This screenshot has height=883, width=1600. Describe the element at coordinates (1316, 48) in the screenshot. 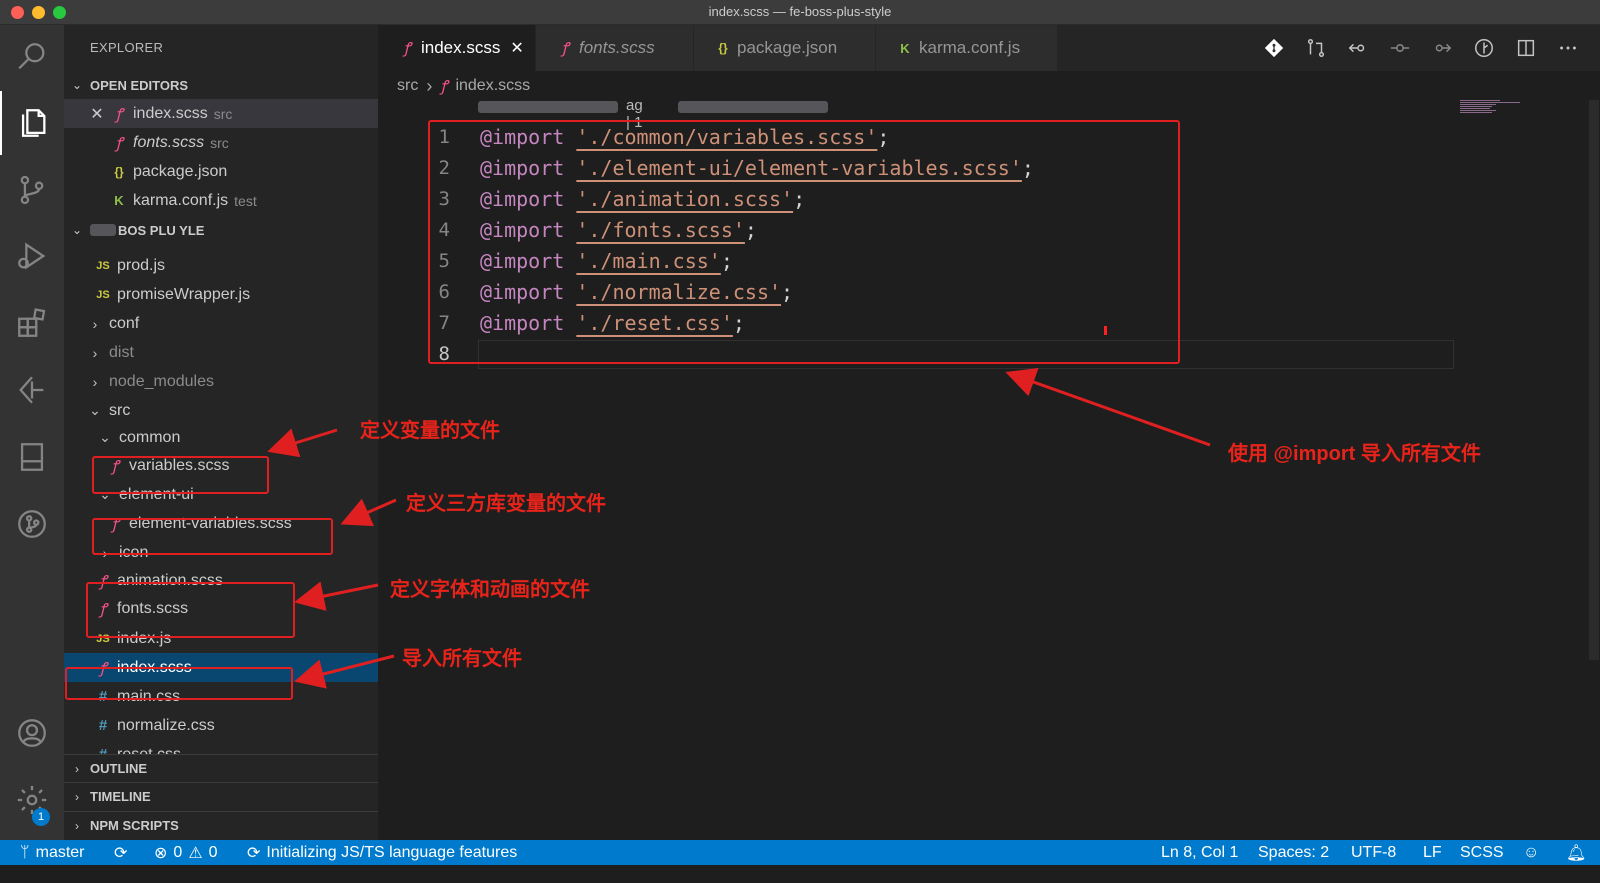

I see `open-changes-icon` at that location.